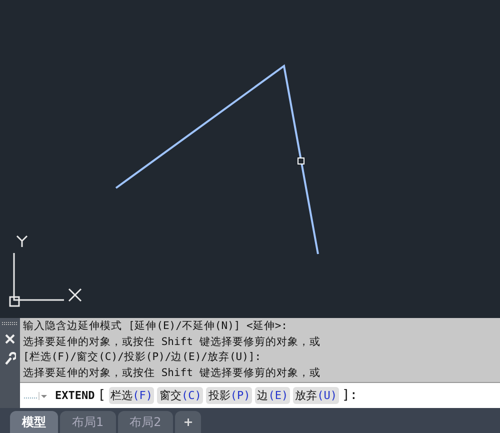 Image resolution: width=500 pixels, height=433 pixels. I want to click on command-option: 栏选(F), so click(131, 395).